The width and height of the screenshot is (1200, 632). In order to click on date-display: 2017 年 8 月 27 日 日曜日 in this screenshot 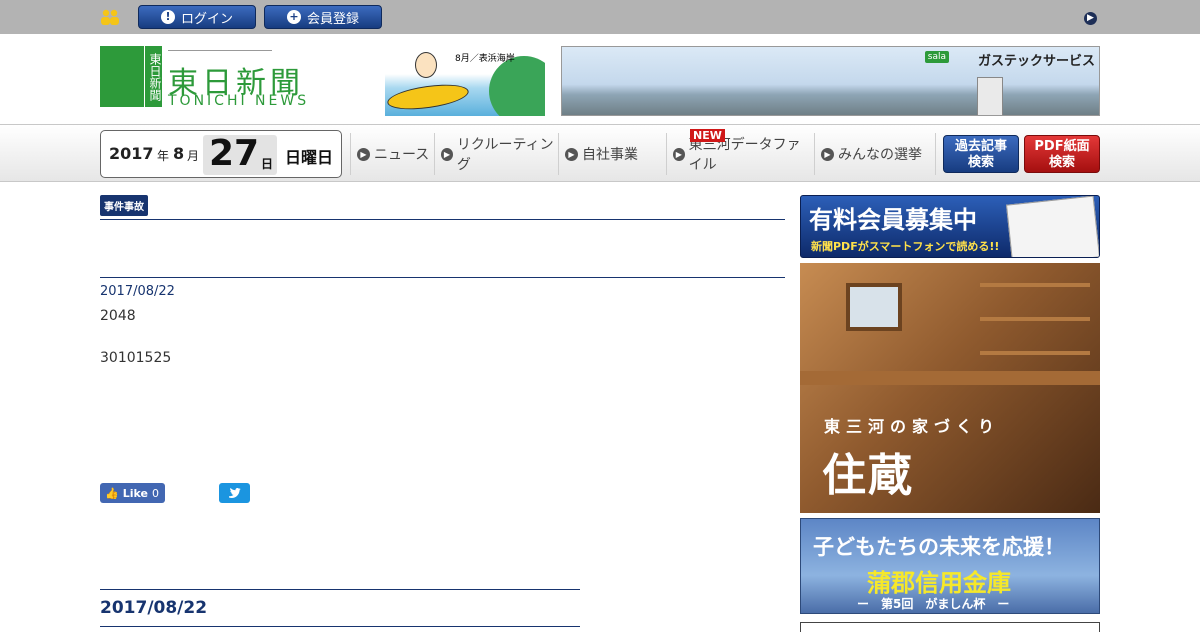, I will do `click(221, 154)`.